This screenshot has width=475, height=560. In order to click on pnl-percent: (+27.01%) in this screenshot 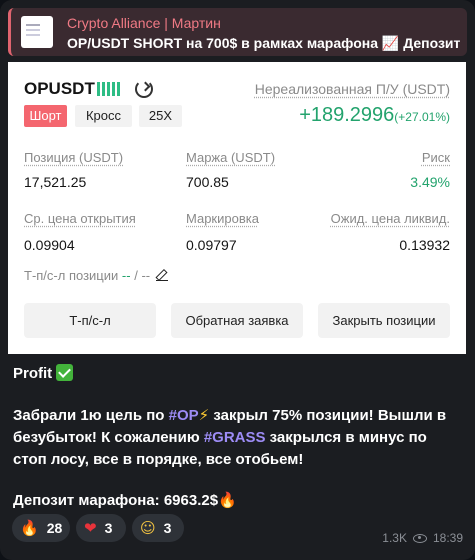, I will do `click(422, 117)`.